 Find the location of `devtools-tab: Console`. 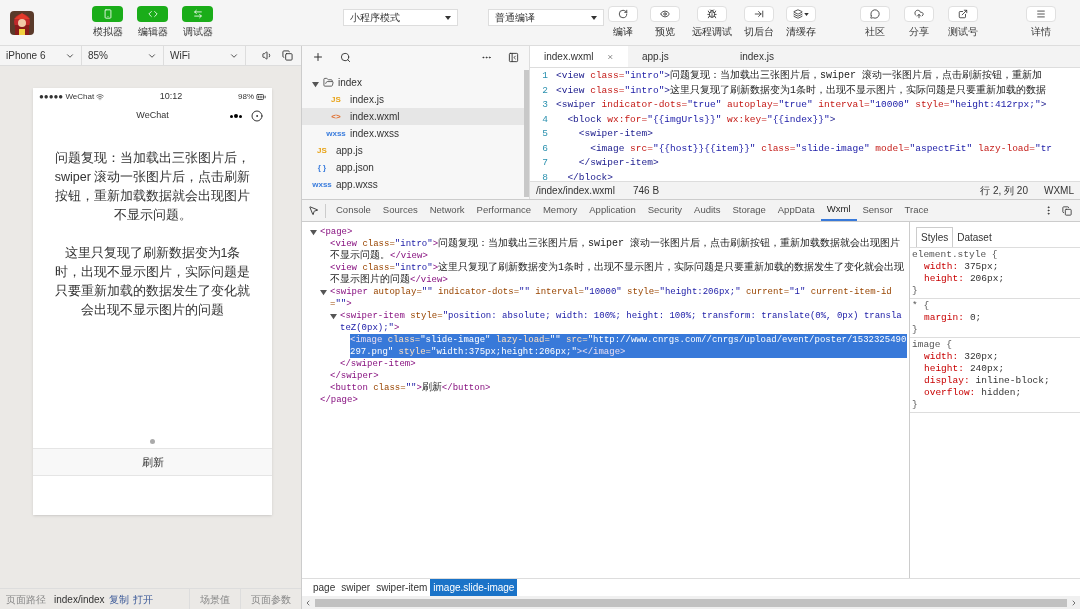

devtools-tab: Console is located at coordinates (353, 210).